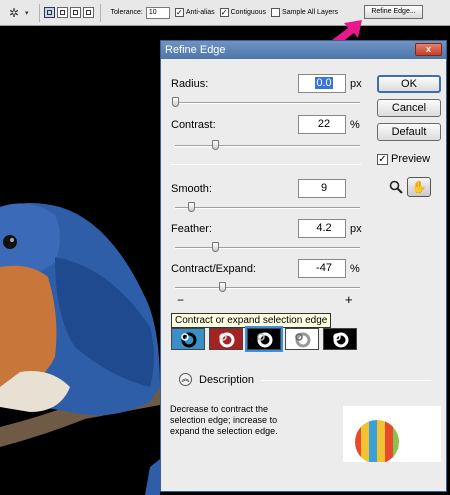 This screenshot has height=495, width=450. I want to click on contrast-label: Contrast:, so click(193, 125).